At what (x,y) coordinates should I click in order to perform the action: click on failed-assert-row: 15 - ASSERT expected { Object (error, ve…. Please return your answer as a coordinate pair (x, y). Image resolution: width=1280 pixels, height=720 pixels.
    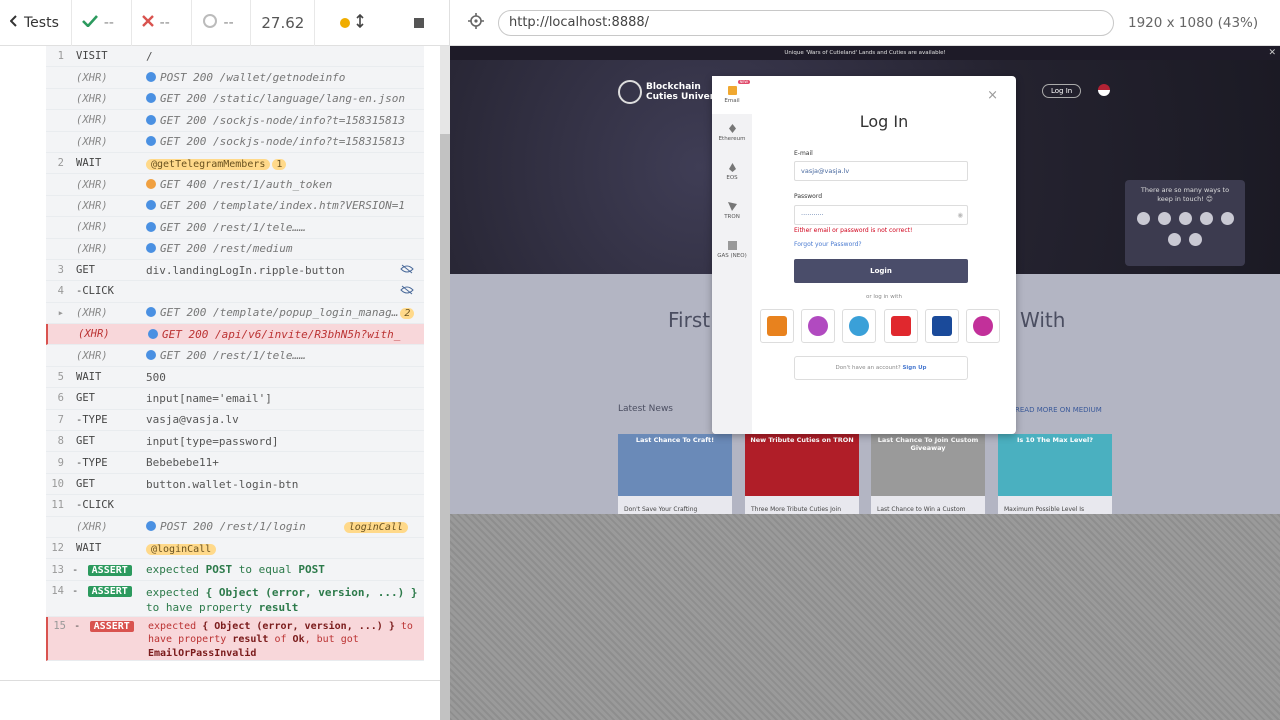
    Looking at the image, I should click on (235, 638).